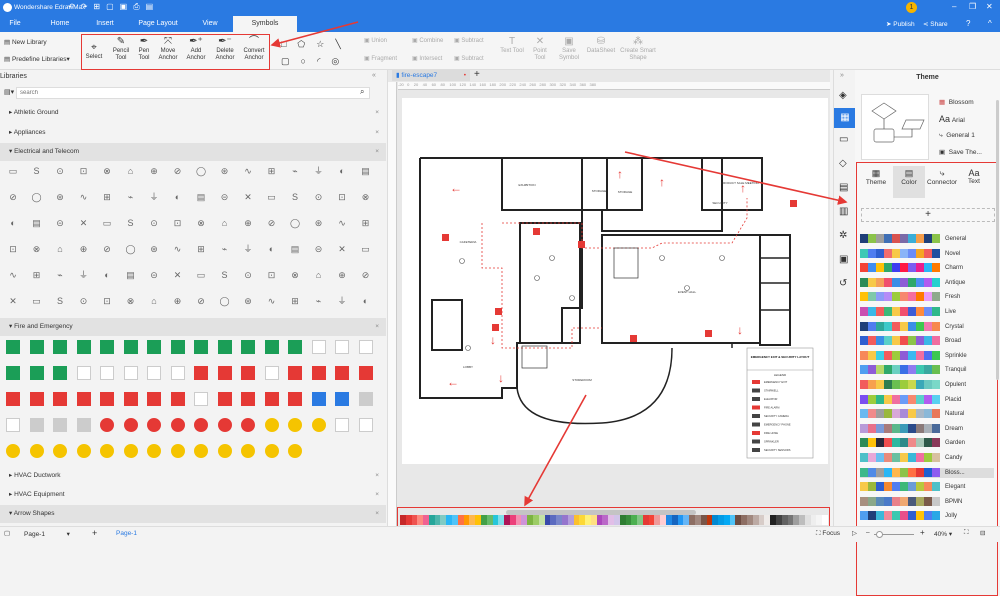  What do you see at coordinates (927, 385) in the screenshot?
I see `color-theme-opulent: Opulent` at bounding box center [927, 385].